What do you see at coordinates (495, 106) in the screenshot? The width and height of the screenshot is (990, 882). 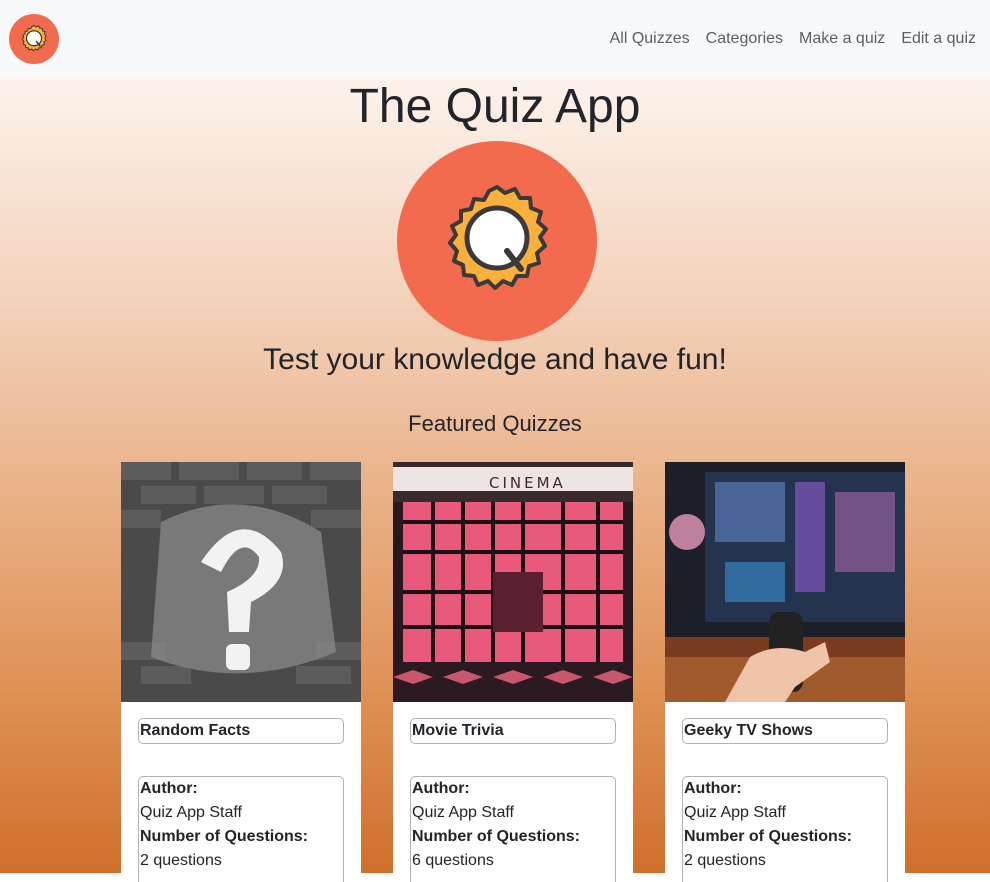 I see `page-title: The Quiz App` at bounding box center [495, 106].